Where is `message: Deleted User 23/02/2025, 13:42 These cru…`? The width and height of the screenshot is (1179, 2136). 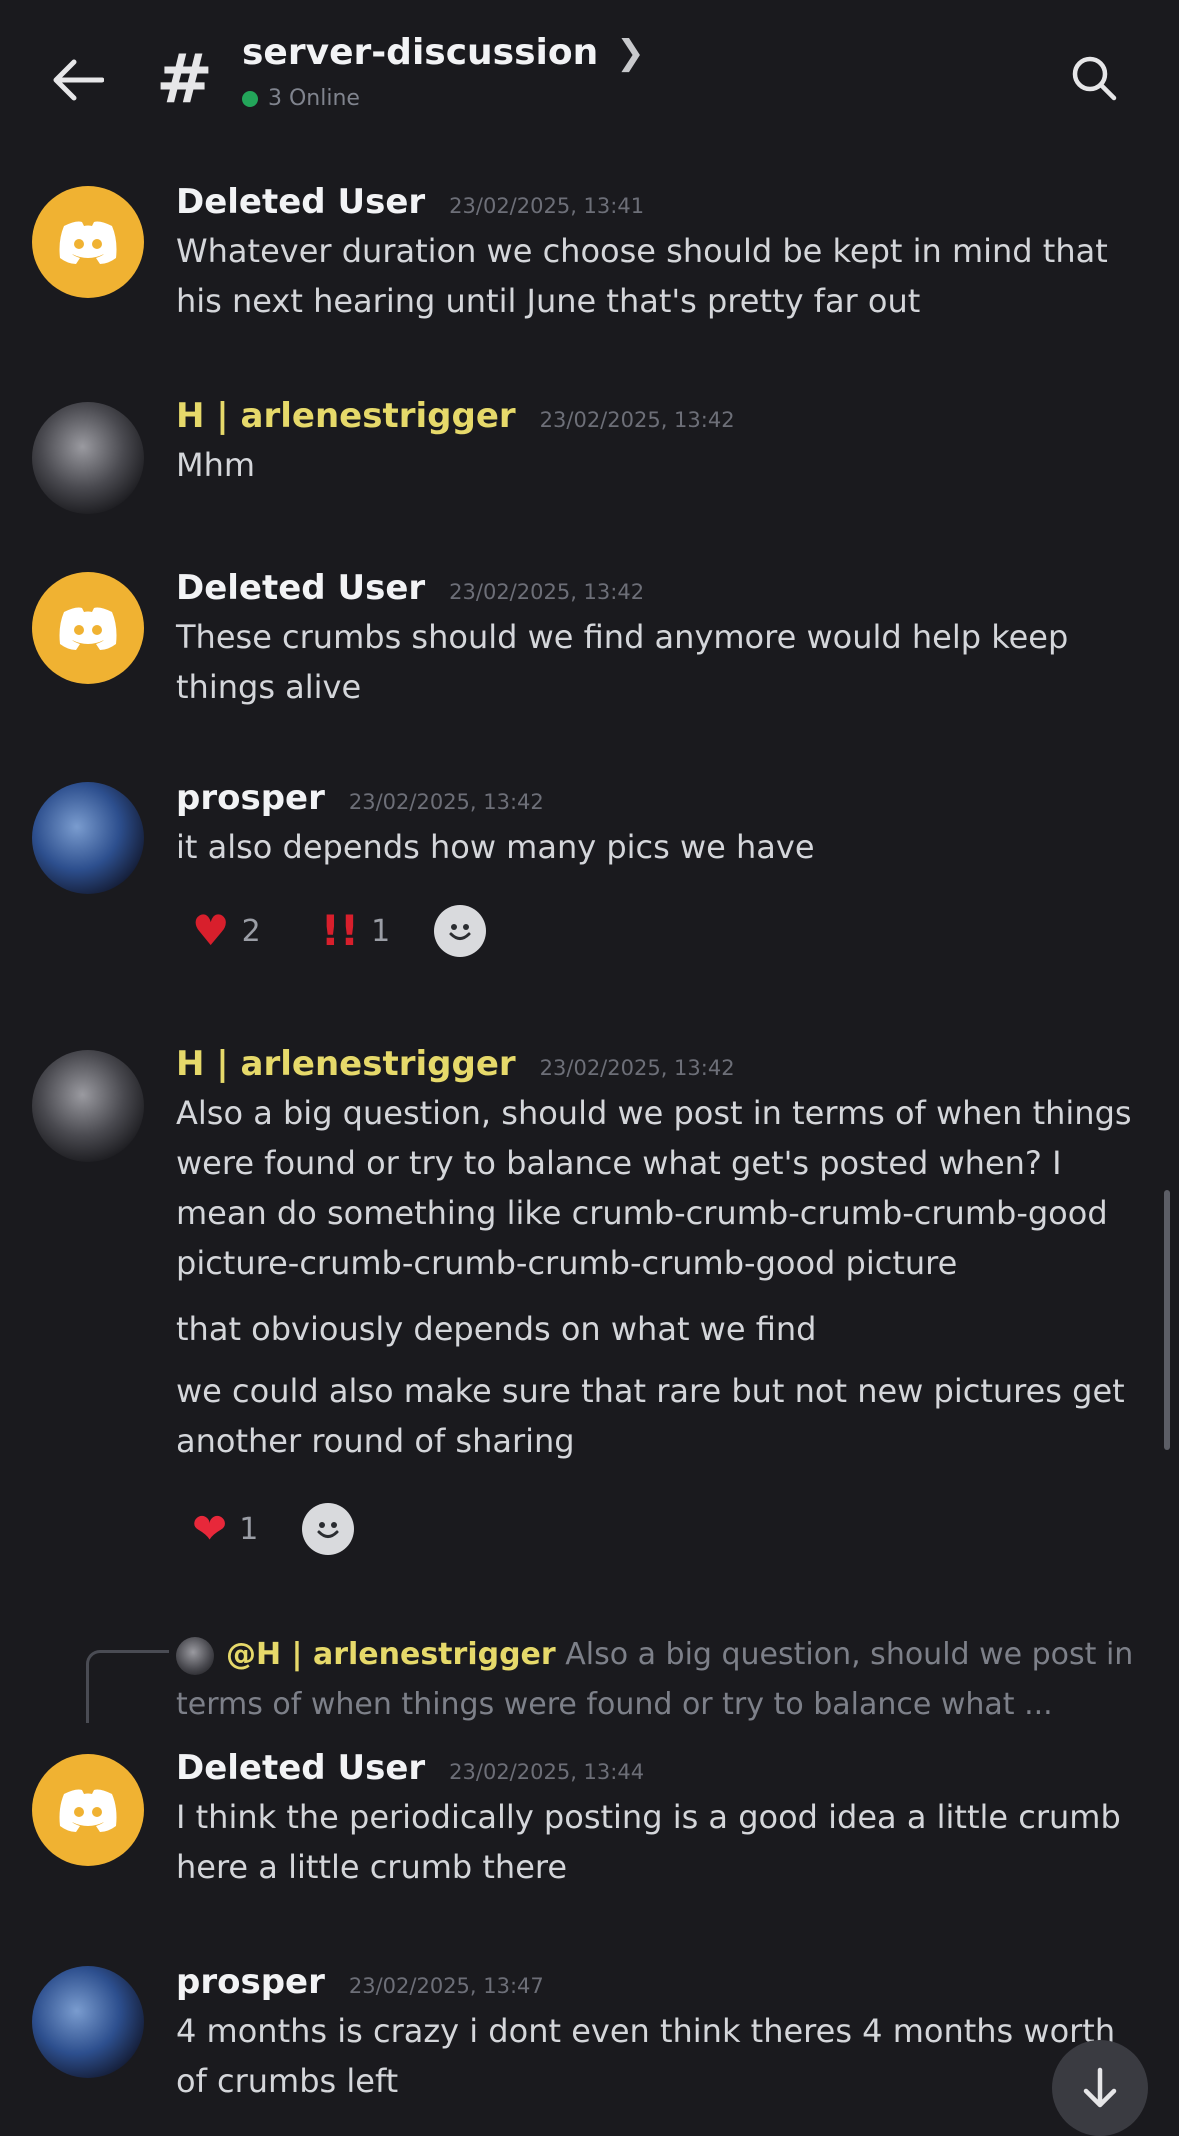
message: Deleted User 23/02/2025, 13:42 These cru… is located at coordinates (589, 646).